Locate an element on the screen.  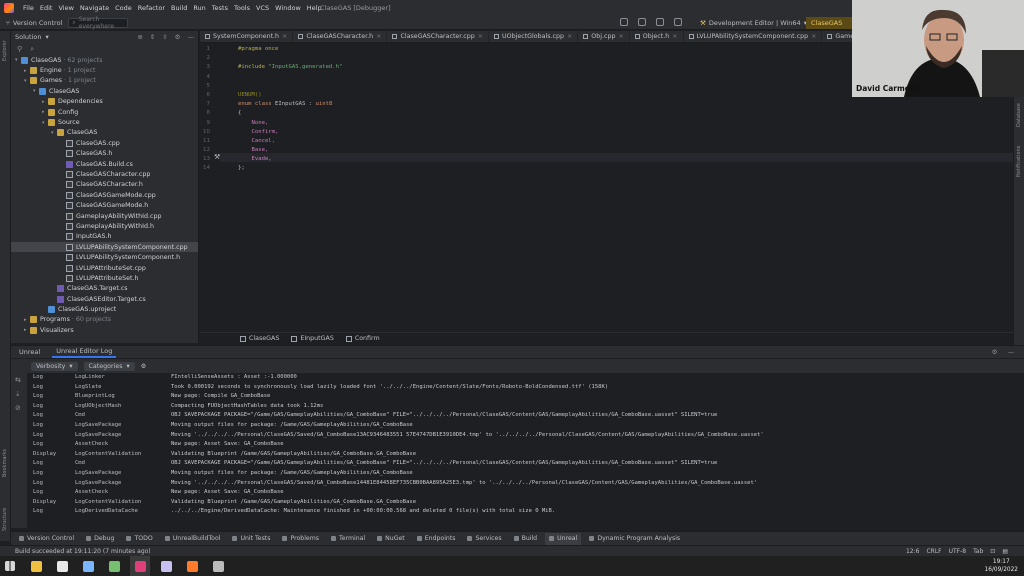
version-control-button: ⑂ Version Control is located at coordinates (34, 23).